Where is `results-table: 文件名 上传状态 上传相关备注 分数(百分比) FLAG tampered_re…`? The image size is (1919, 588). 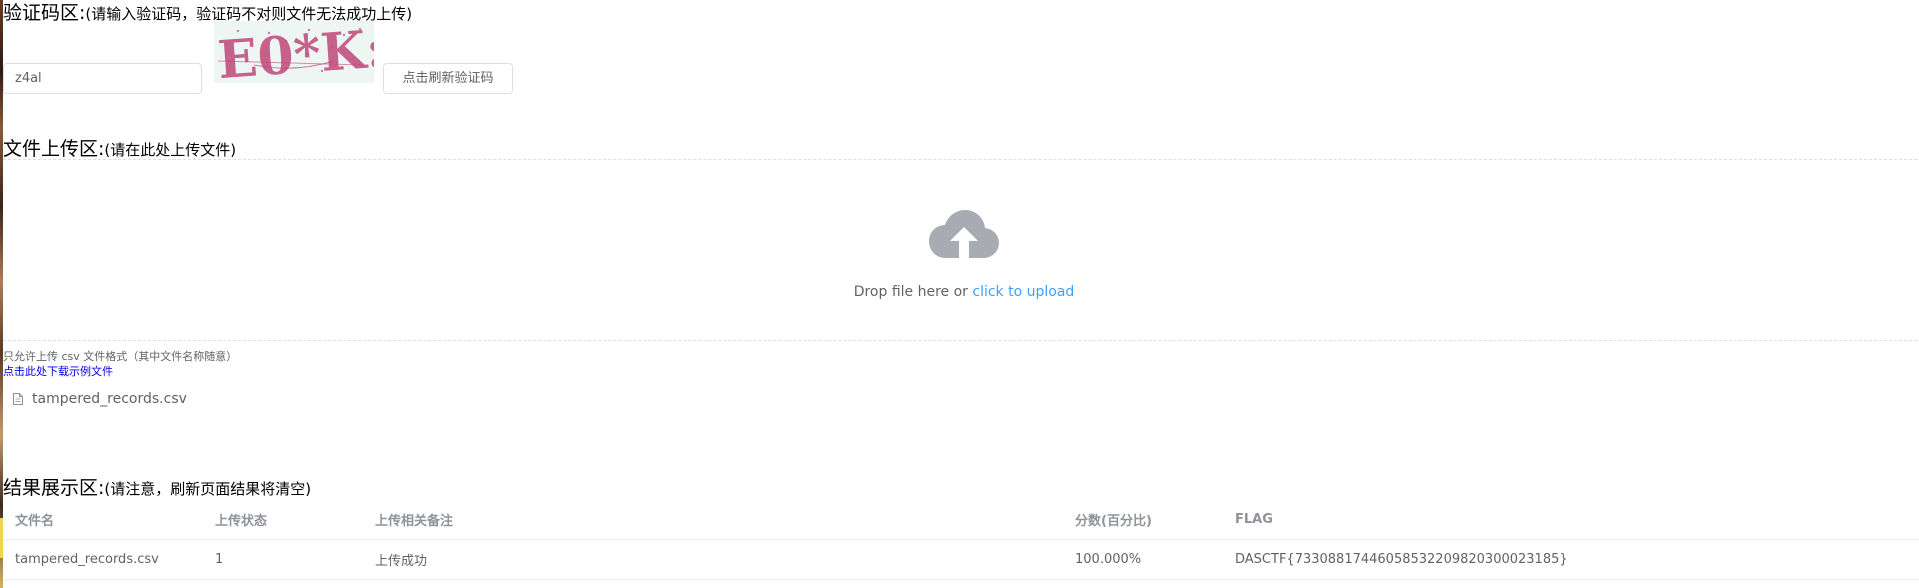
results-table: 文件名 上传状态 上传相关备注 分数(百分比) FLAG tampered_re… is located at coordinates (961, 540).